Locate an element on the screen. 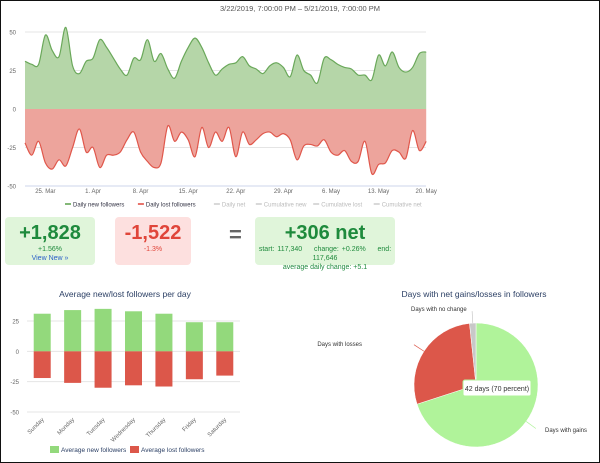  net-average: average daily change: +5.1 is located at coordinates (325, 267).